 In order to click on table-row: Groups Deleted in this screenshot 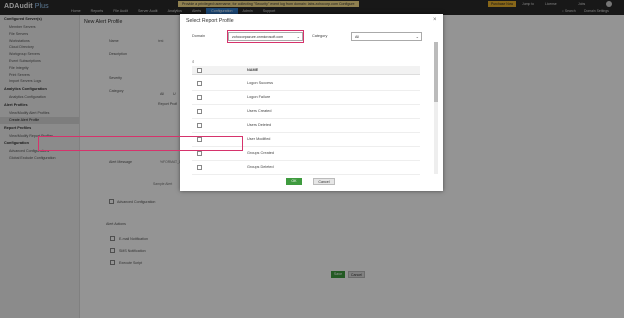, I will do `click(306, 168)`.